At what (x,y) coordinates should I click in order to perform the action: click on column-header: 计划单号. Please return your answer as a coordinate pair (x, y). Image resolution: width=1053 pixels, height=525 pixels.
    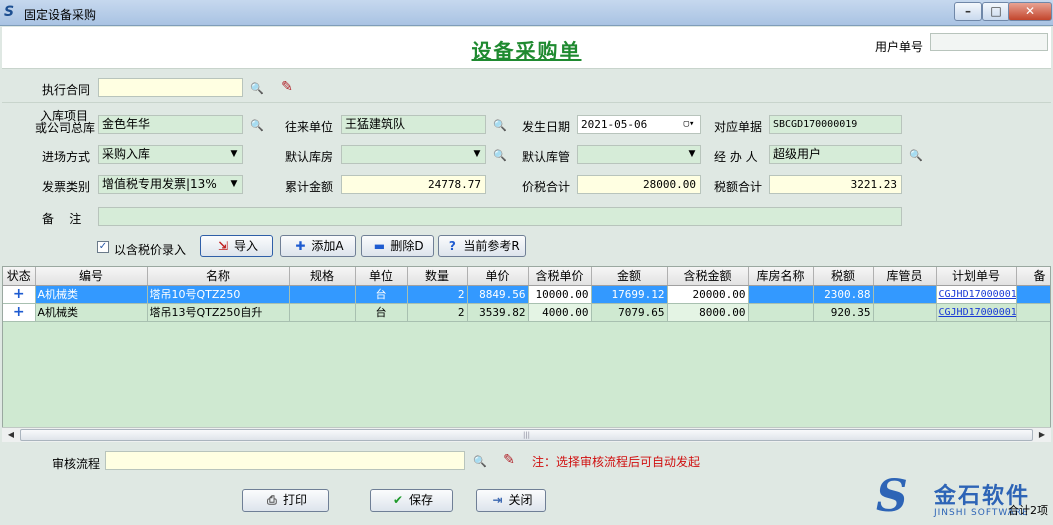
    Looking at the image, I should click on (976, 276).